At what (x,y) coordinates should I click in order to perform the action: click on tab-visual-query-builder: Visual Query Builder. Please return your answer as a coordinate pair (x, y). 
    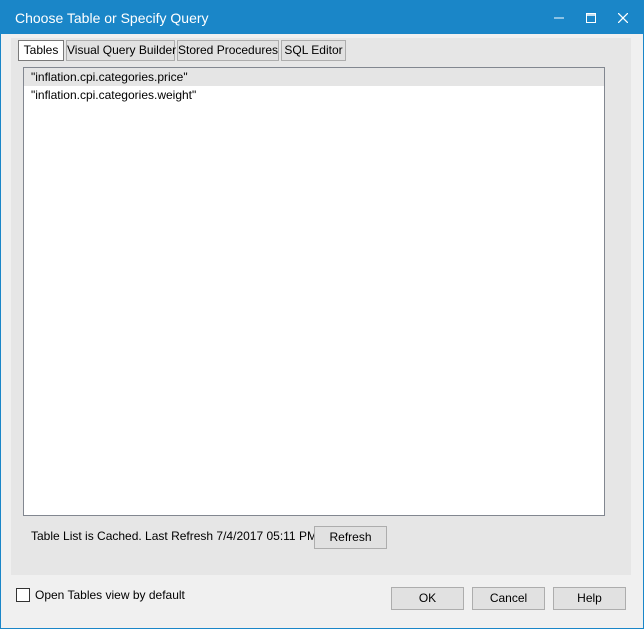
    Looking at the image, I should click on (121, 50).